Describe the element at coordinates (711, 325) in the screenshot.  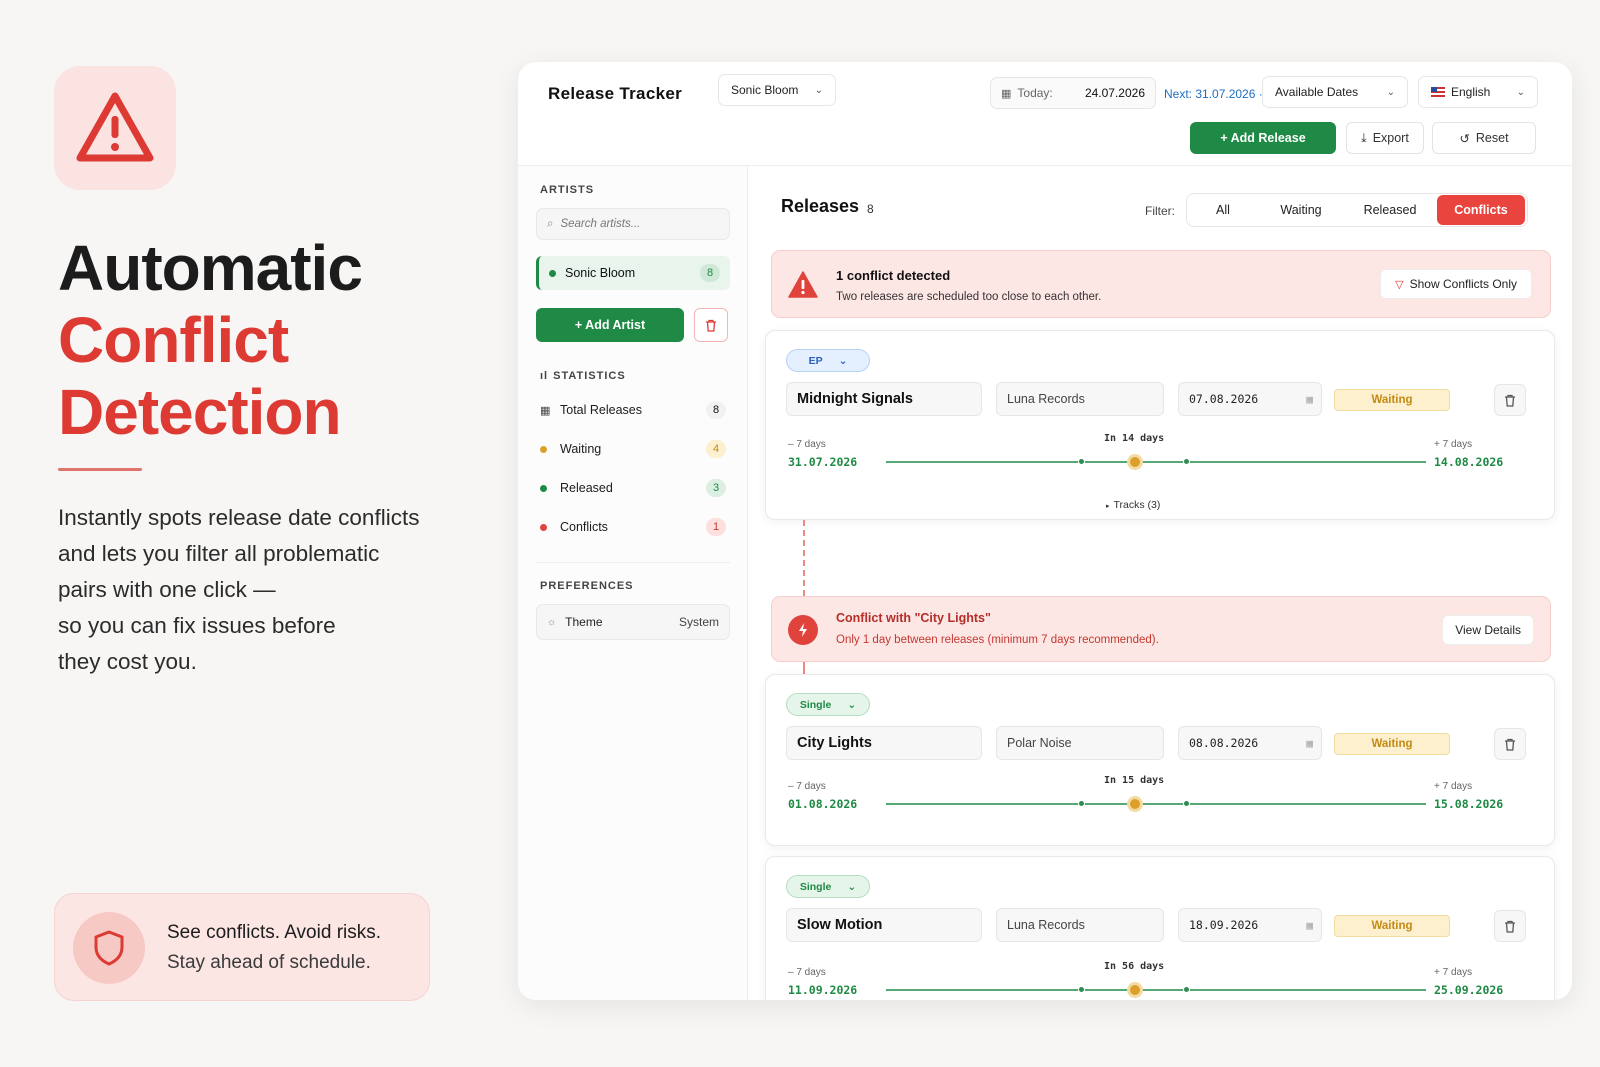
I see `delete-artist-button` at that location.